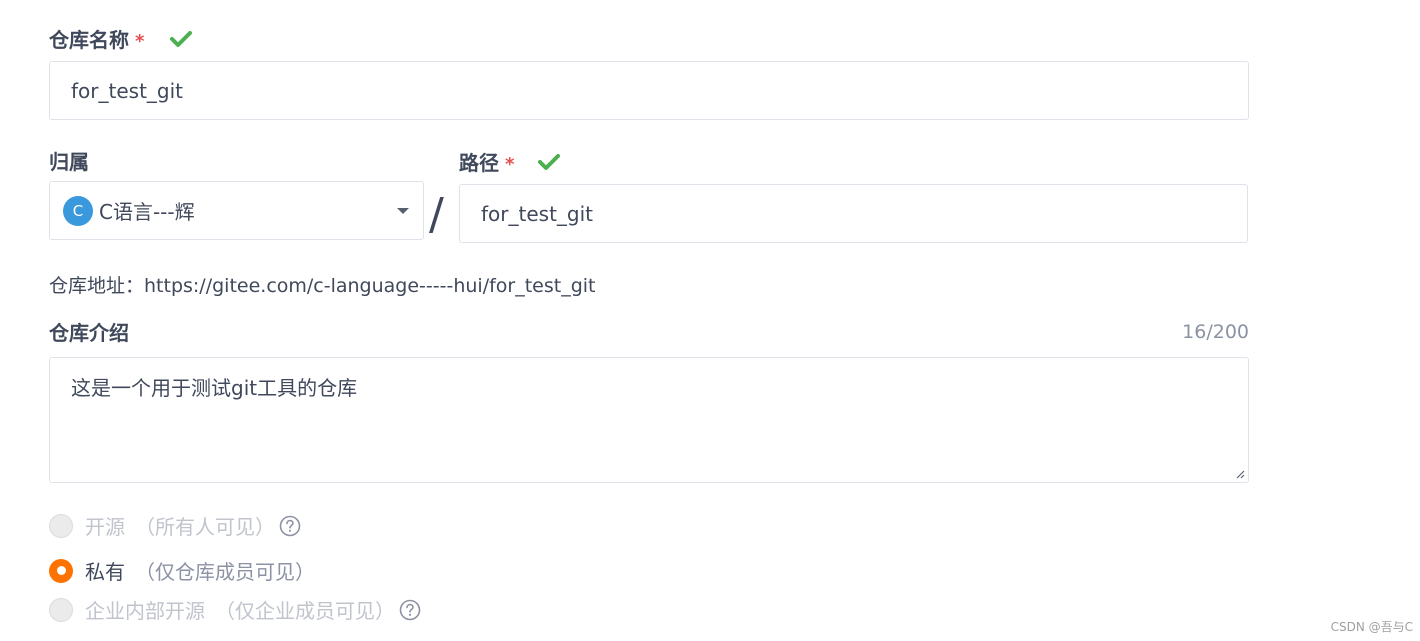 Image resolution: width=1420 pixels, height=641 pixels. What do you see at coordinates (236, 210) in the screenshot?
I see `owner-select: C C语言---辉` at bounding box center [236, 210].